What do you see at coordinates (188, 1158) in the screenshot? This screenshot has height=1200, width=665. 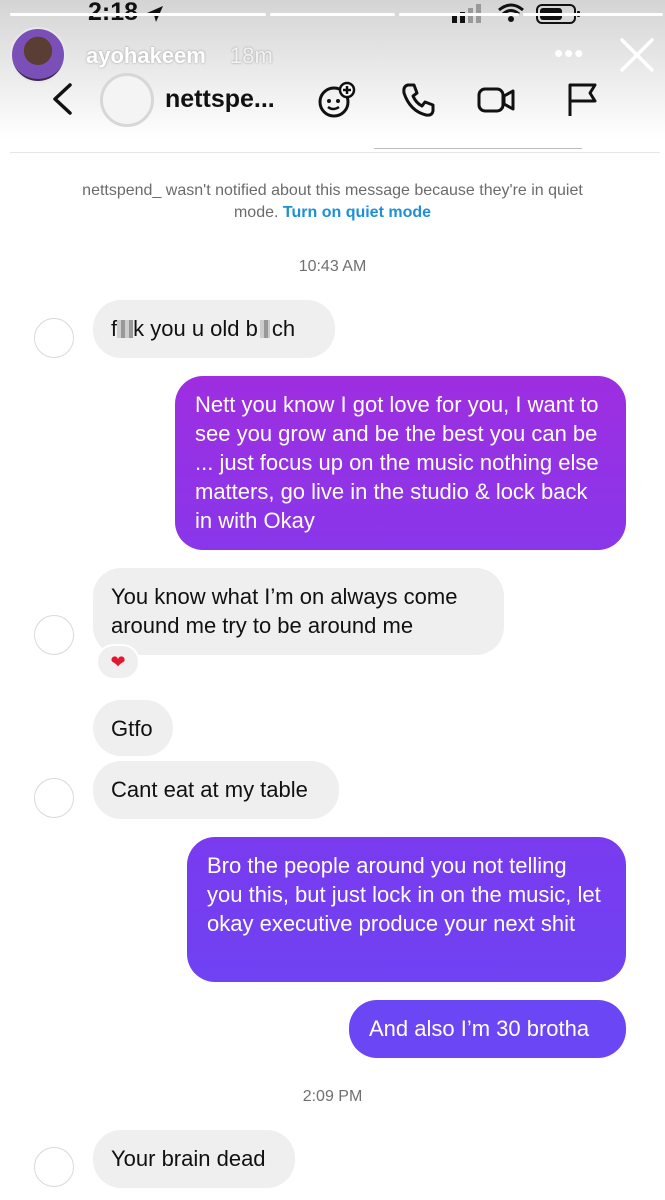 I see `message-text: Your brain dead` at bounding box center [188, 1158].